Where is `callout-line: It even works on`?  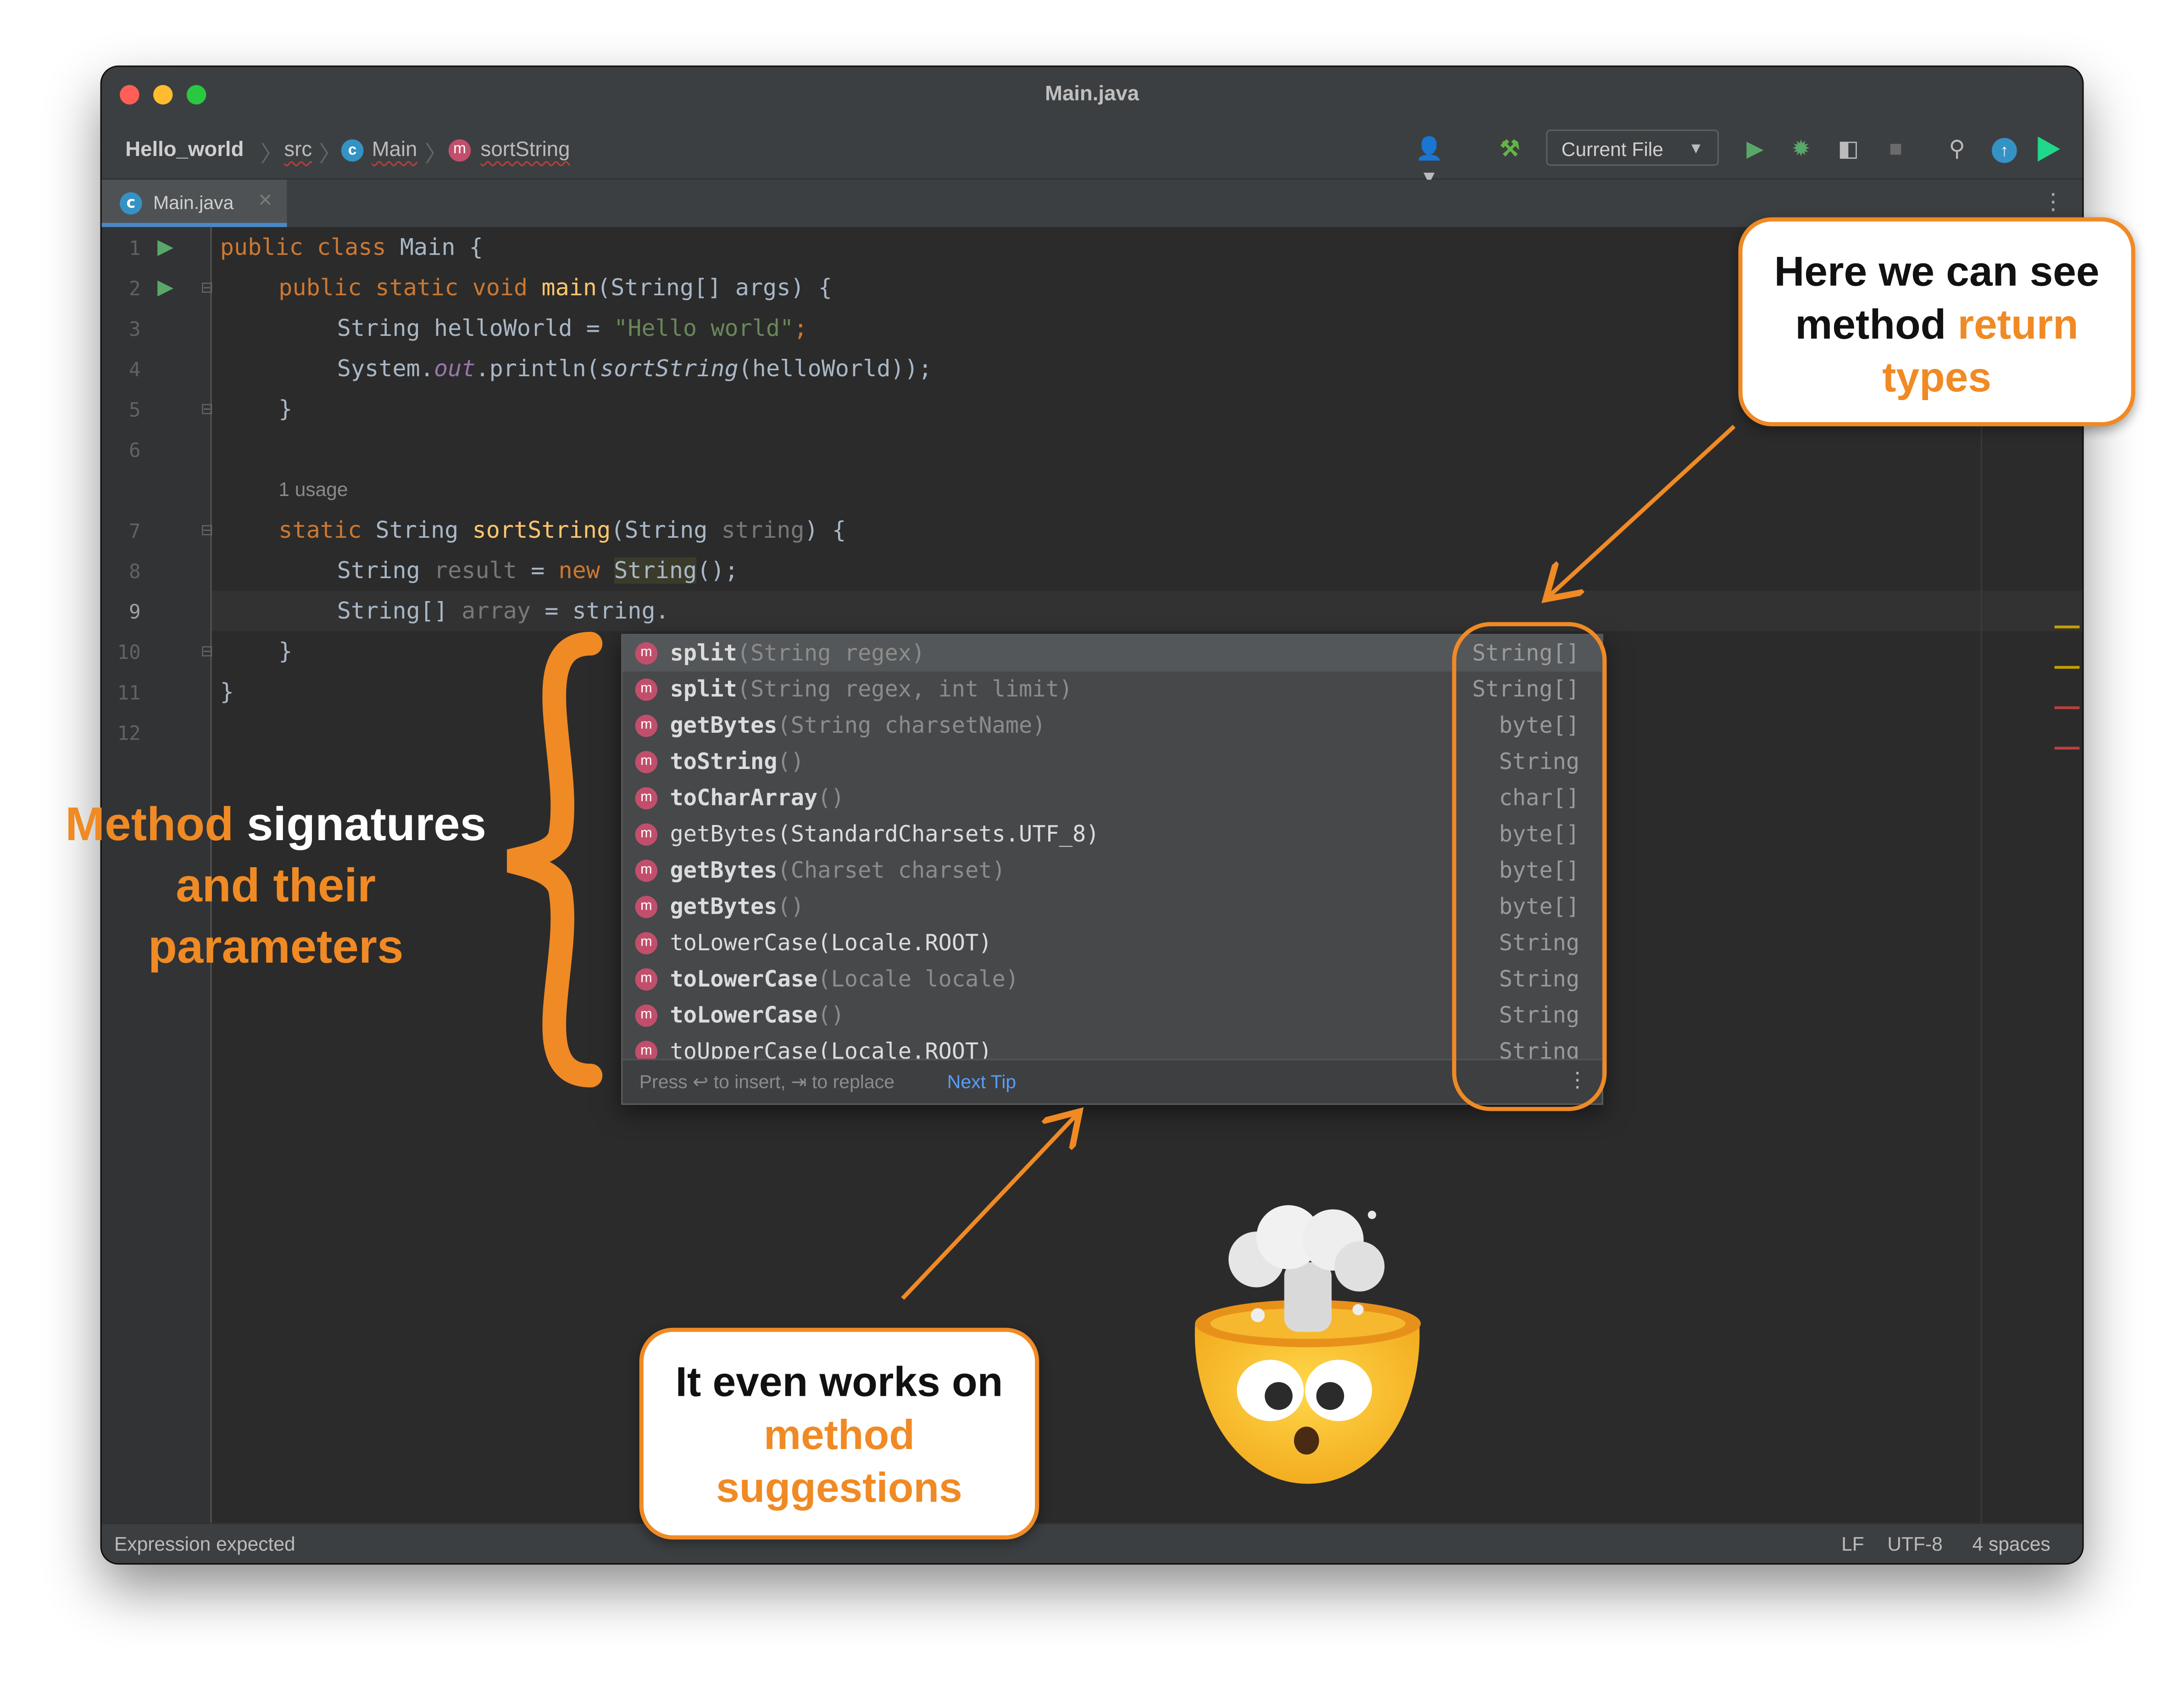
callout-line: It even works on is located at coordinates (839, 1383).